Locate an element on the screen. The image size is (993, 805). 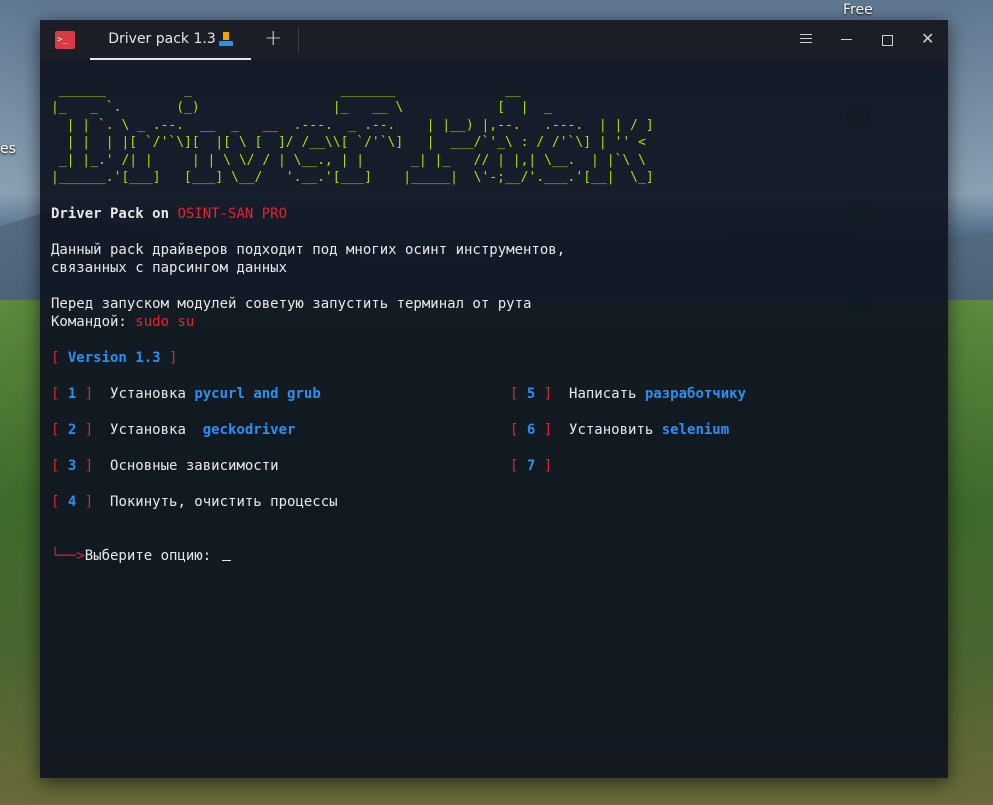
description-line-2: связанных с парсингом данных is located at coordinates (169, 268).